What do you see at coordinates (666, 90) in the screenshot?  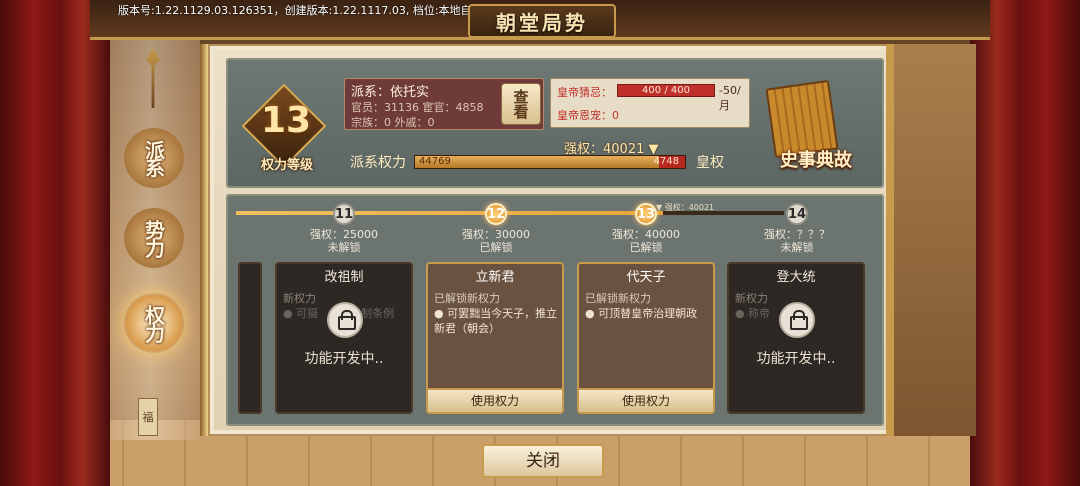 I see `suspicion-bar: 400 / 400` at bounding box center [666, 90].